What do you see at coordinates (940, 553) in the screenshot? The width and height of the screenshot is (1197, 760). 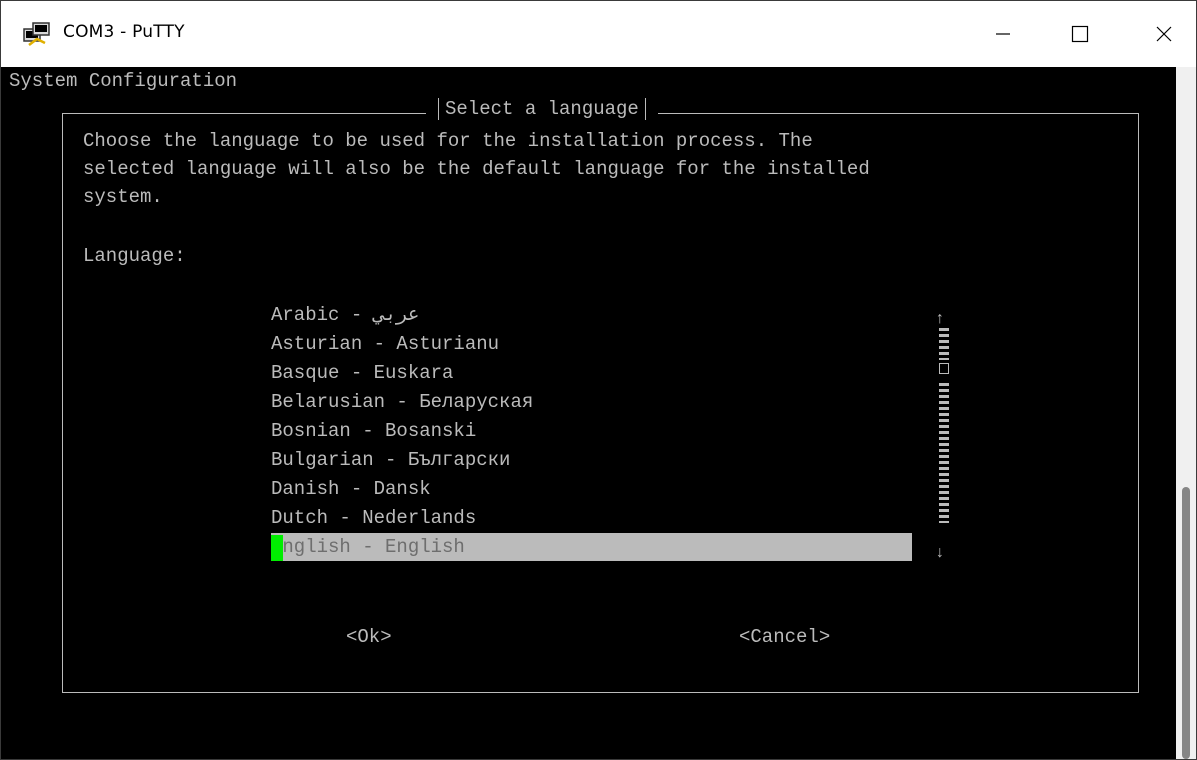 I see `list-scroll-down-arrow-icon: ↓` at bounding box center [940, 553].